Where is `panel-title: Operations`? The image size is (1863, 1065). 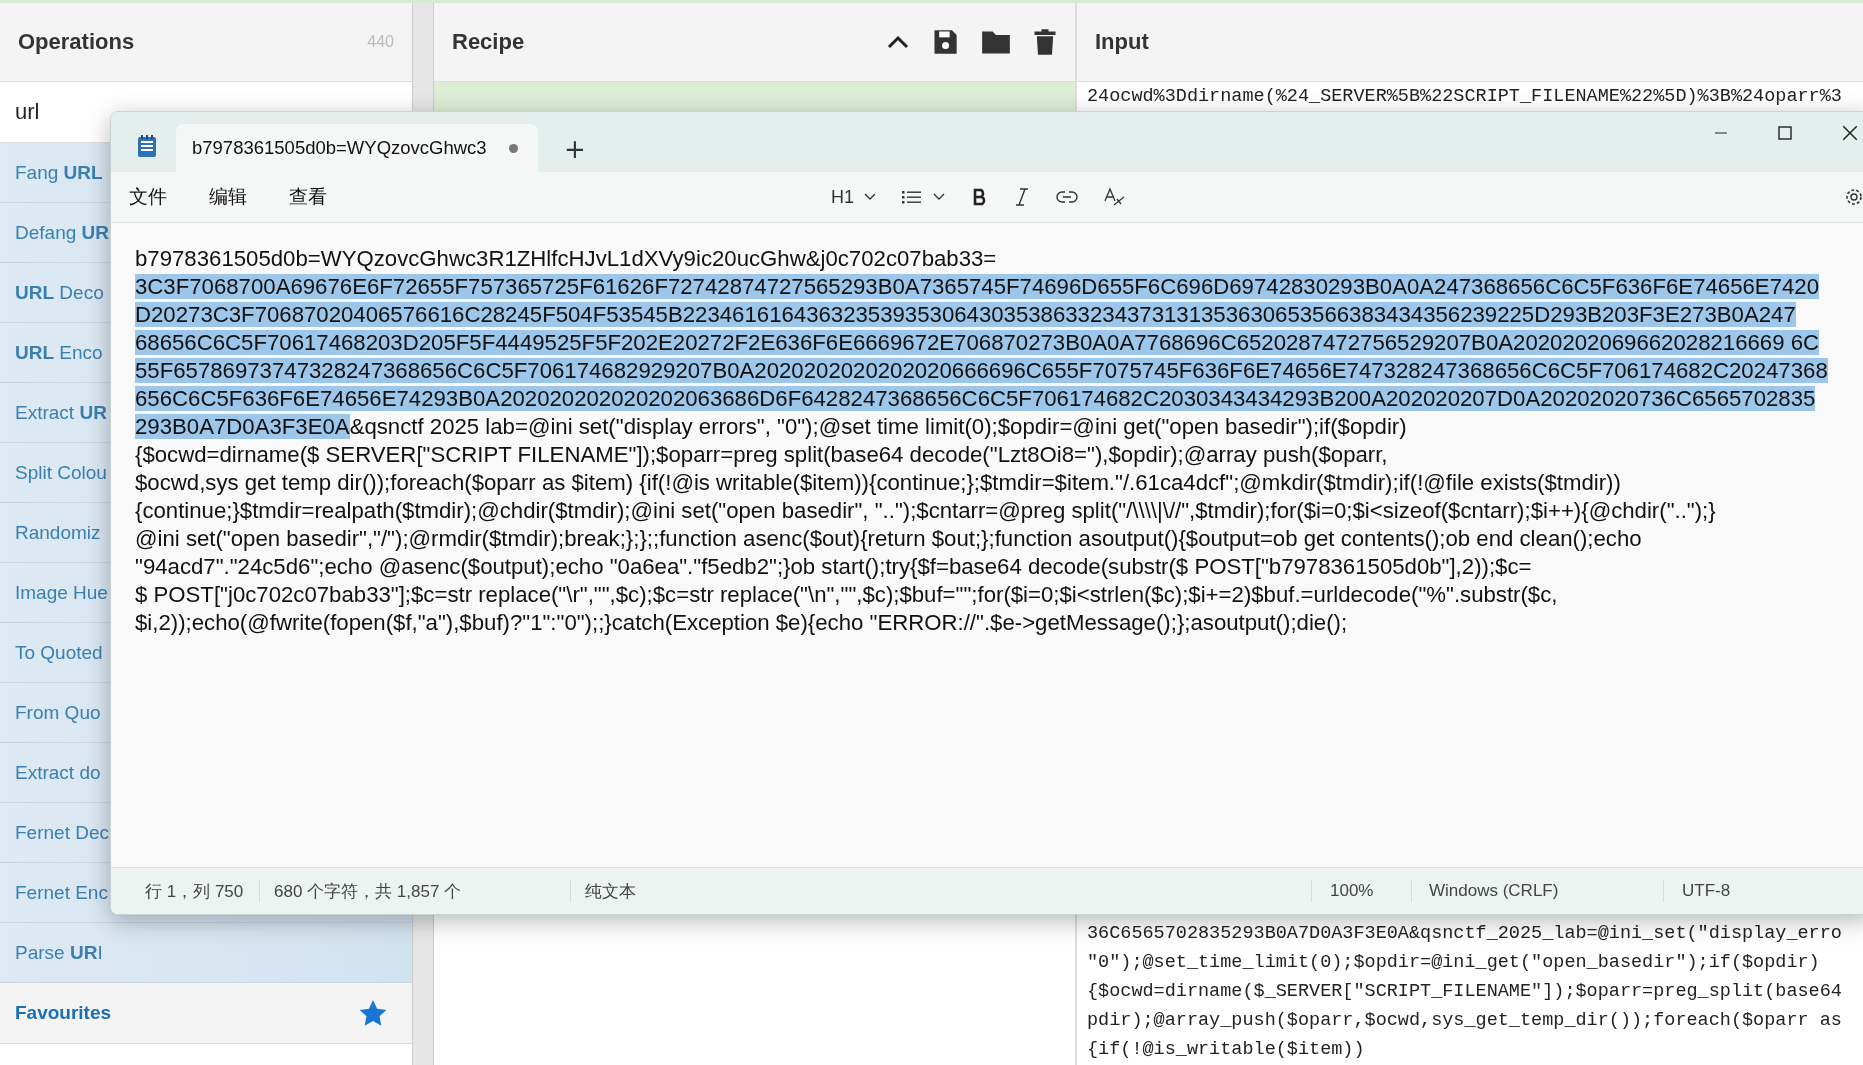
panel-title: Operations is located at coordinates (76, 42).